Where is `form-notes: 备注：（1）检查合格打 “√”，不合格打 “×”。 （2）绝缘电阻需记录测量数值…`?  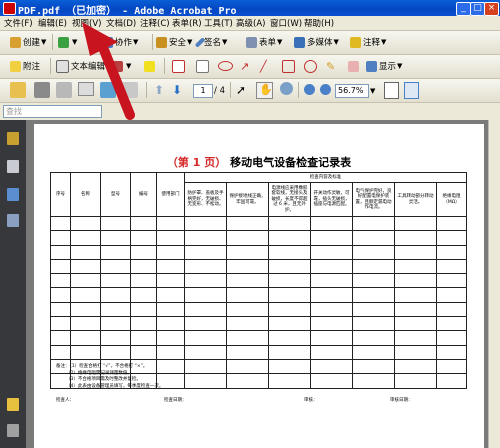 form-notes: 备注：（1）检查合格打 “√”，不合格打 “×”。 （2）绝缘电阻需记录测量数值… is located at coordinates (109, 377).